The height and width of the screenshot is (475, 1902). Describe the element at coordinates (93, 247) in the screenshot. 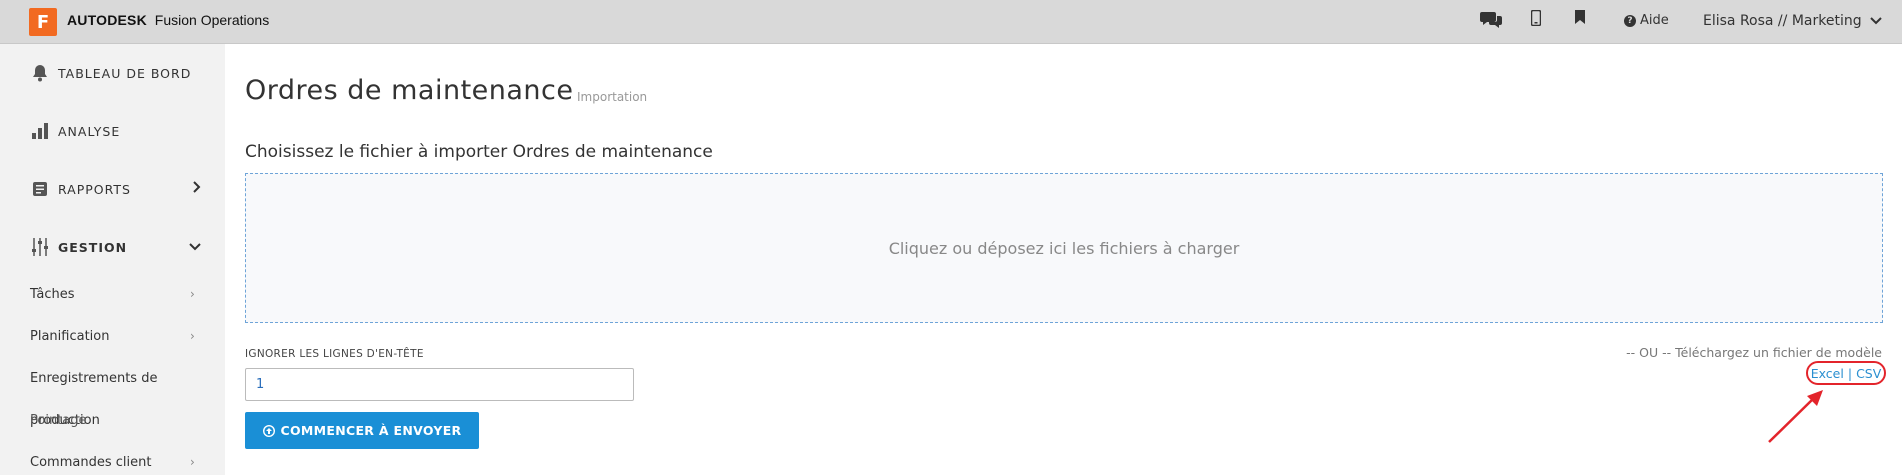

I see `sidebar-item-label: GESTION` at that location.